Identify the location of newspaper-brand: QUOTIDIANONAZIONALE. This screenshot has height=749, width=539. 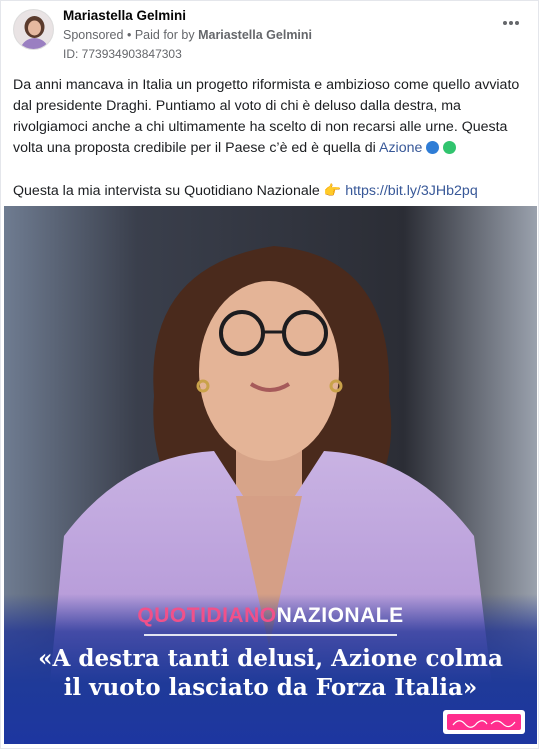
(270, 616).